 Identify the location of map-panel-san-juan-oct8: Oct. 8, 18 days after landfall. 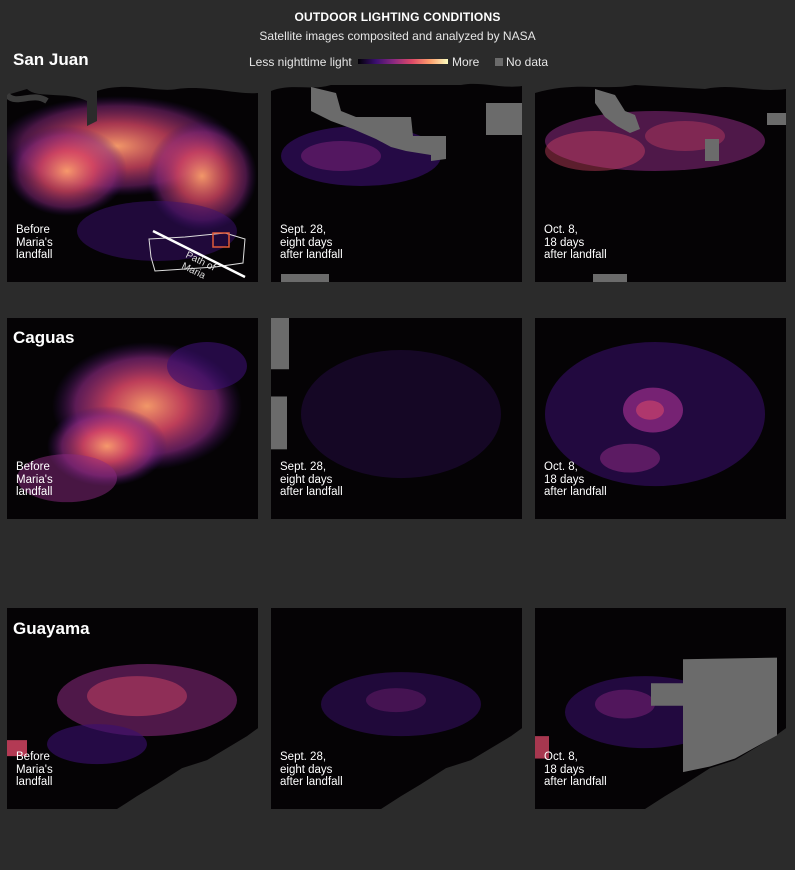
(660, 181).